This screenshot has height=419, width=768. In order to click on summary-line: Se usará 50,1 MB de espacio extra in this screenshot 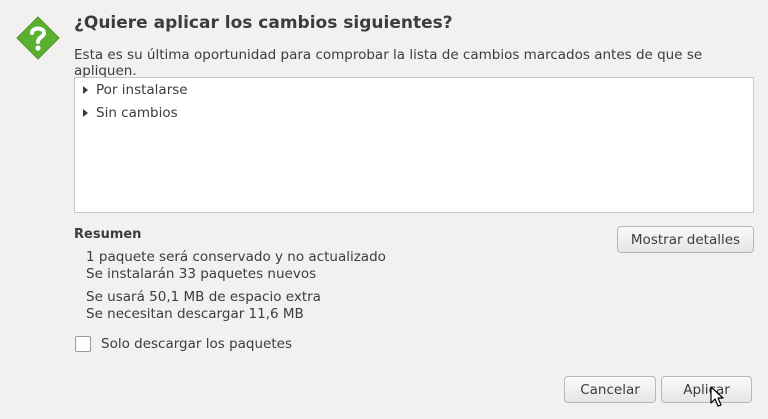, I will do `click(203, 297)`.